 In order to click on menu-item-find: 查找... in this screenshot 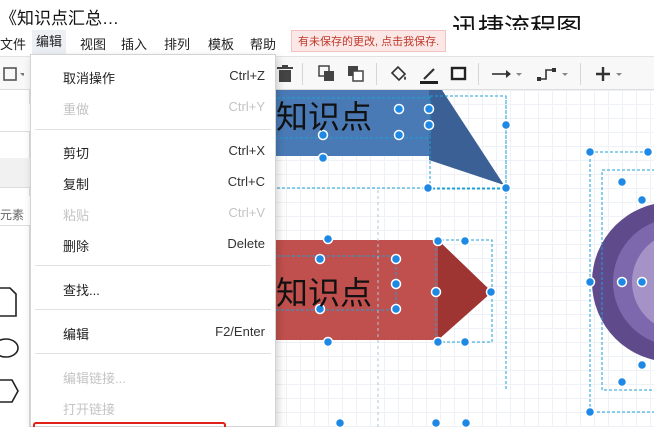, I will do `click(153, 288)`.